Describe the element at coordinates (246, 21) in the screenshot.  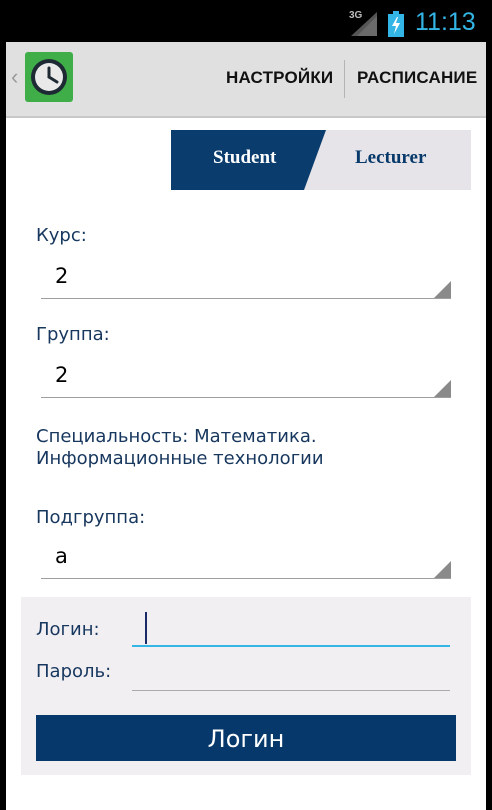
I see `status-bar: 3G 11:13` at that location.